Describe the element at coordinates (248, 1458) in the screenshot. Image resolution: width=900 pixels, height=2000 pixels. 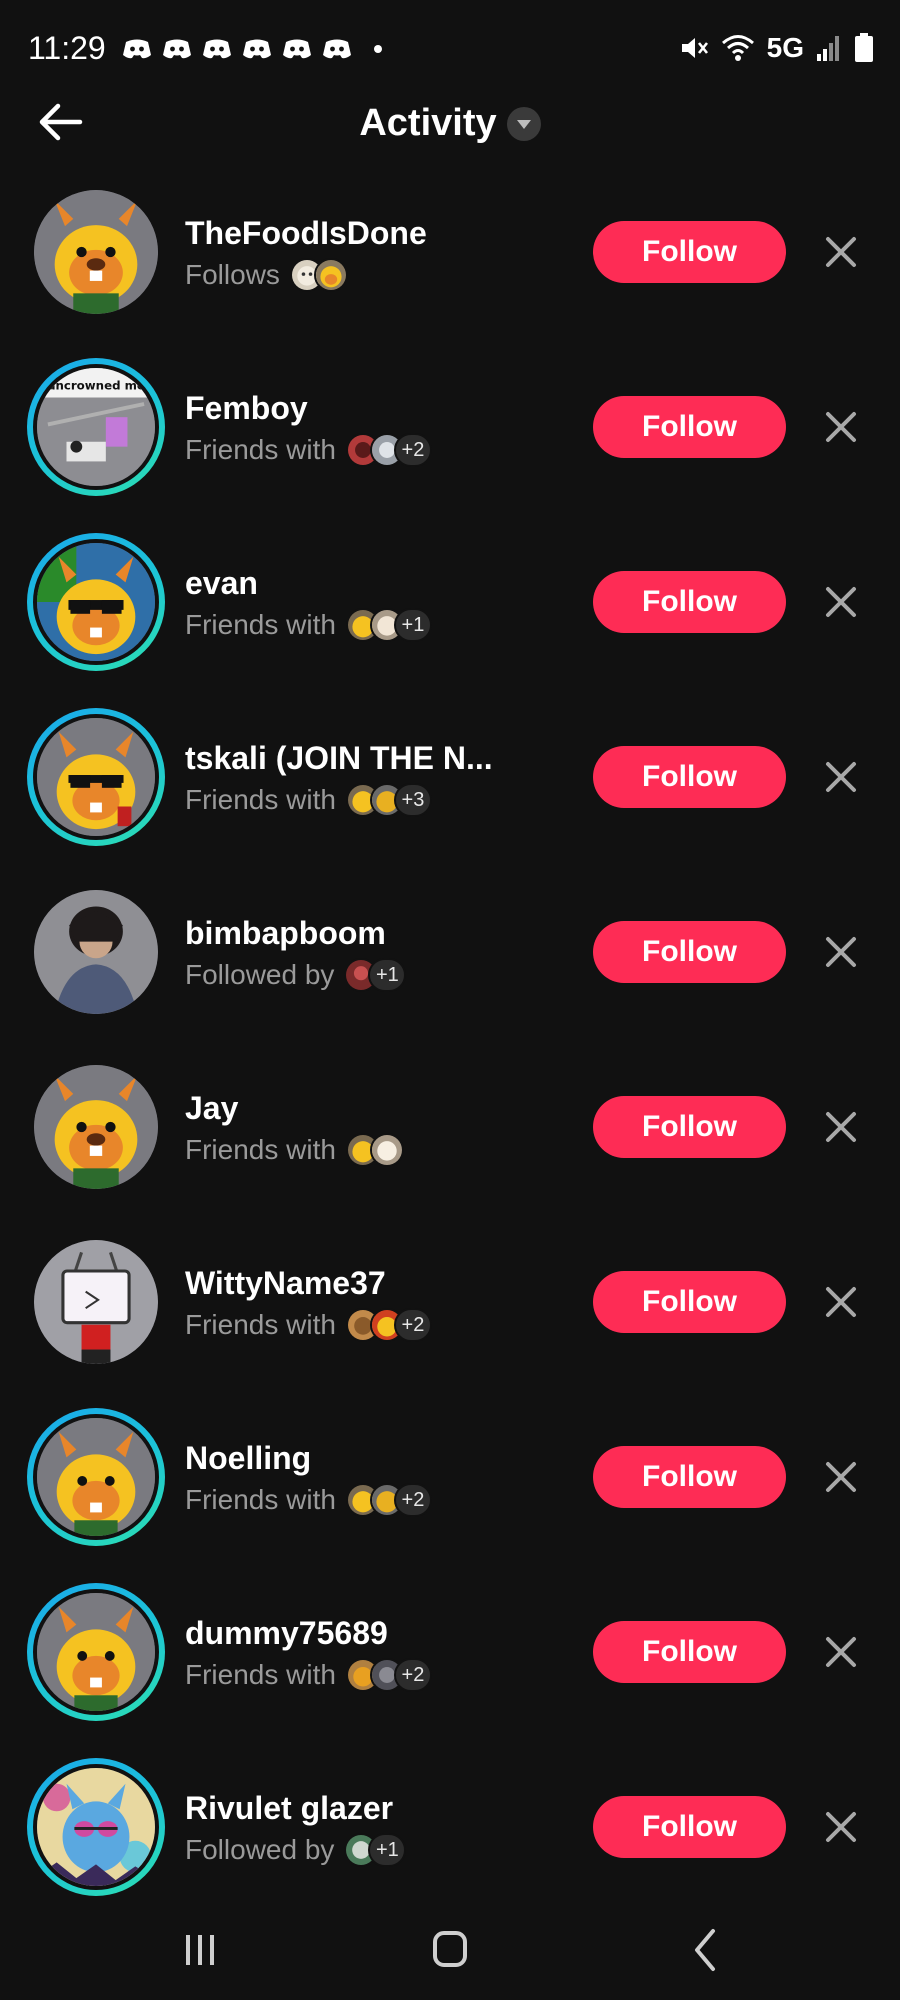
I see `username: Noelling` at that location.